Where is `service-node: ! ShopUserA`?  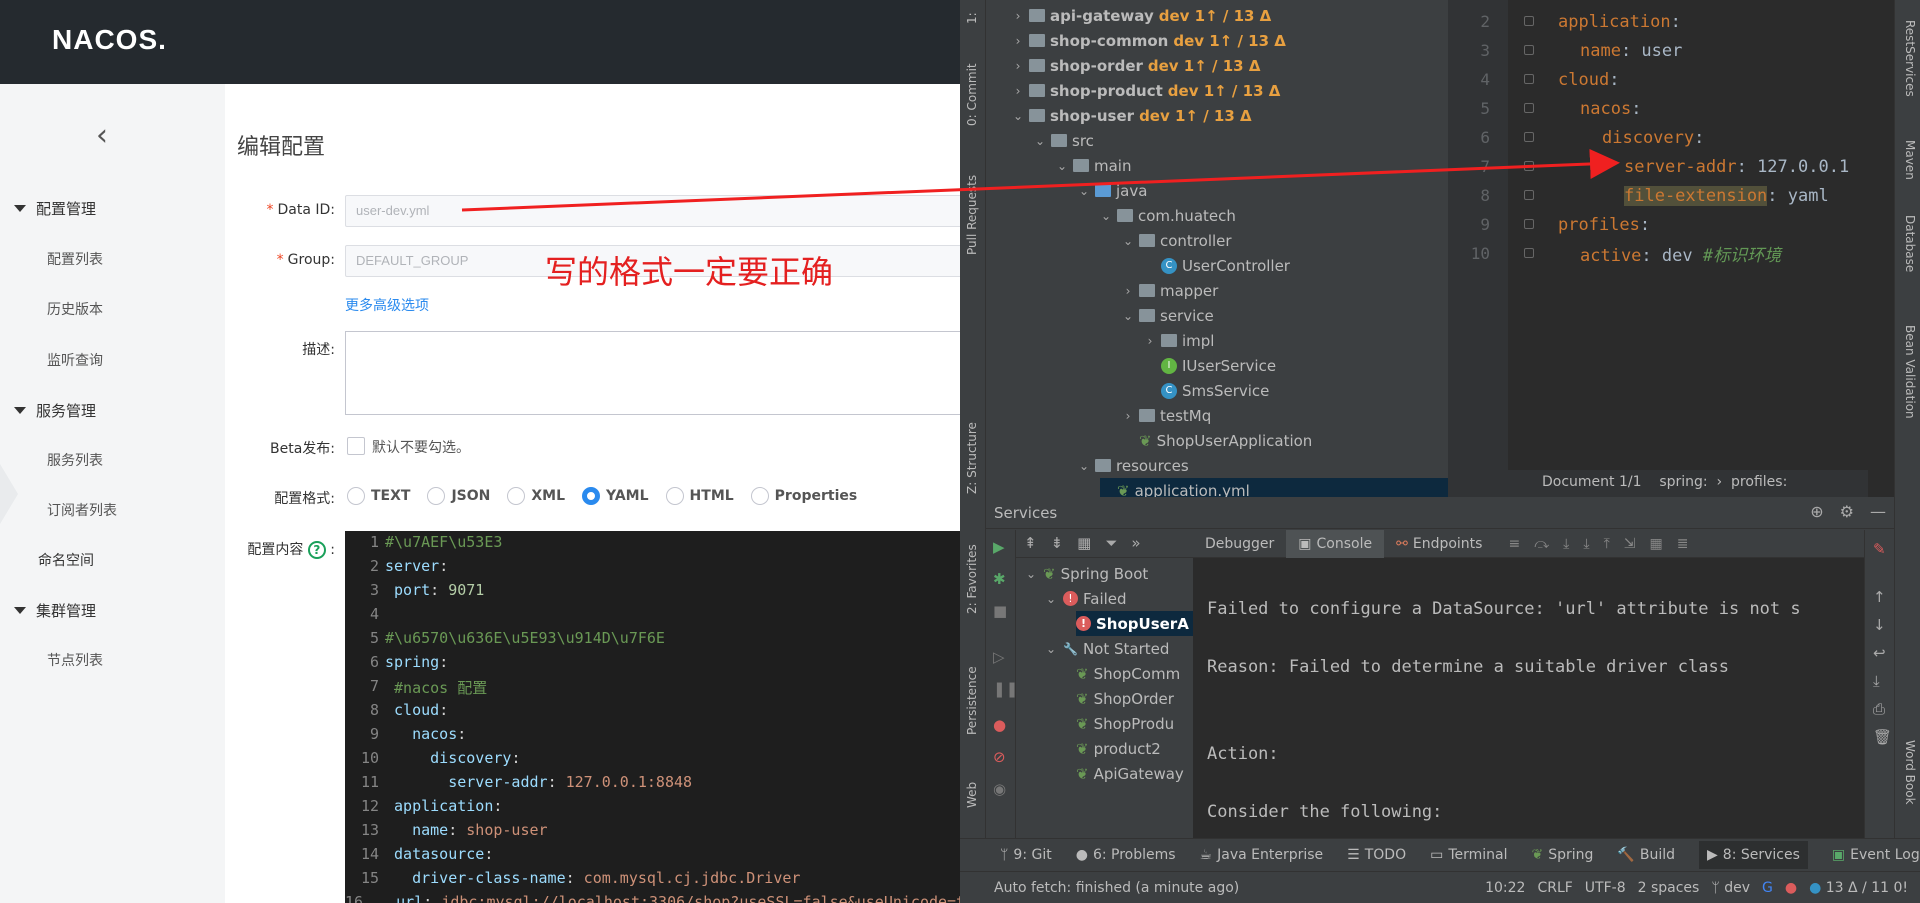 service-node: ! ShopUserA is located at coordinates (1134, 623).